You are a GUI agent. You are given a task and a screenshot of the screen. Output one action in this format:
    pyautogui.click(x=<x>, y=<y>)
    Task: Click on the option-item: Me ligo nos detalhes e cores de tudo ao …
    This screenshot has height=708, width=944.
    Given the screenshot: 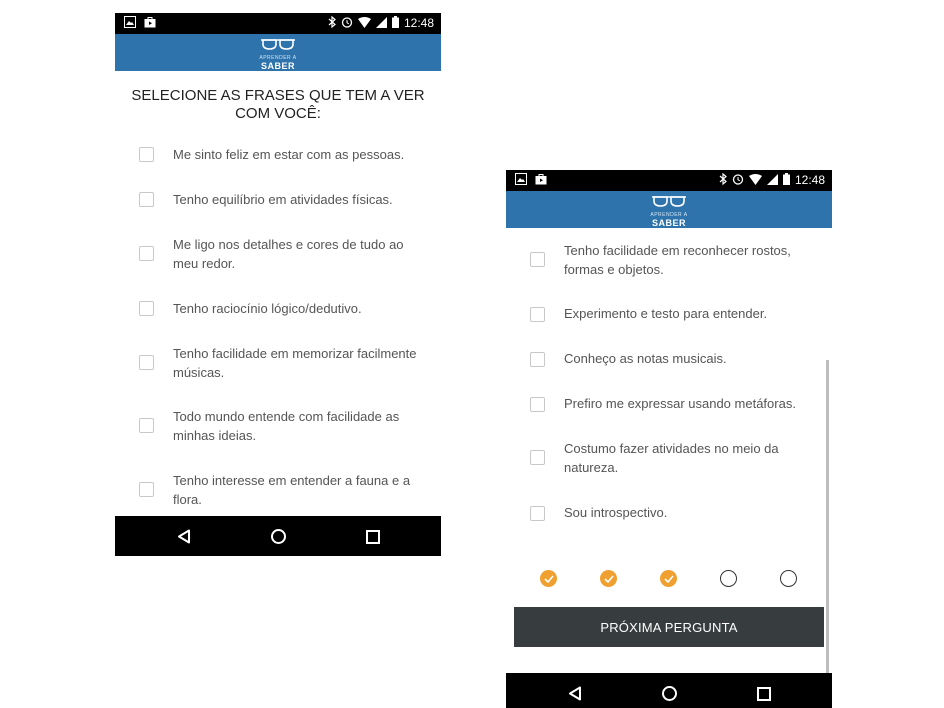 What is the action you would take?
    pyautogui.click(x=278, y=253)
    